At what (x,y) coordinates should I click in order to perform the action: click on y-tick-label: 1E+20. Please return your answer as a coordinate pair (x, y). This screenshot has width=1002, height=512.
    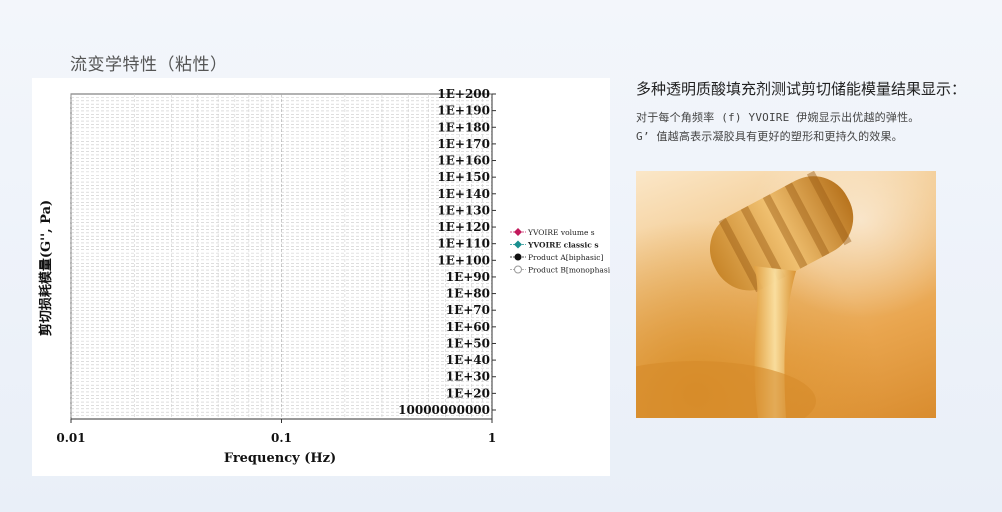
    Looking at the image, I should click on (468, 393).